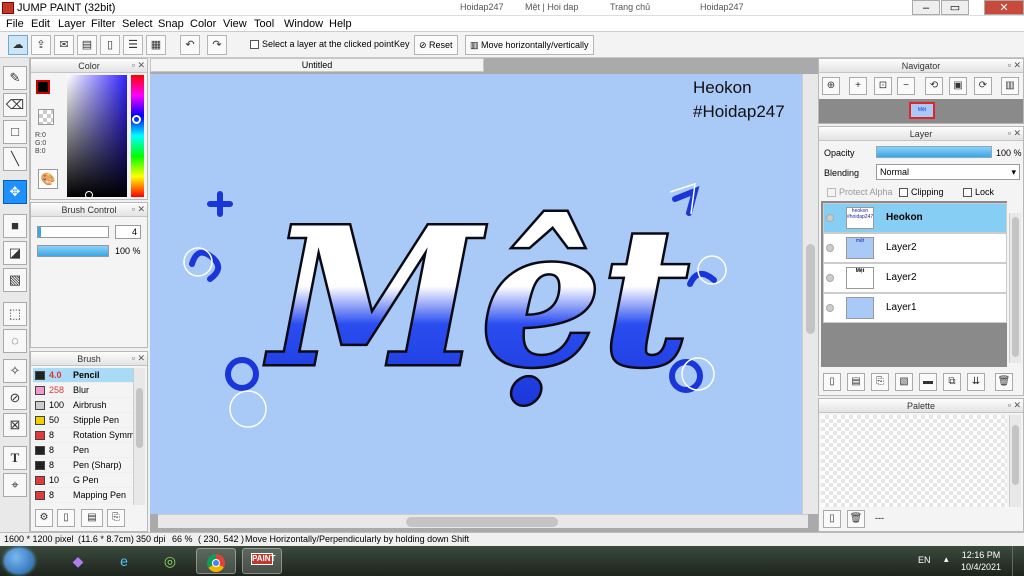 This screenshot has width=1024, height=576. What do you see at coordinates (924, 560) in the screenshot?
I see `language-indicator: EN` at bounding box center [924, 560].